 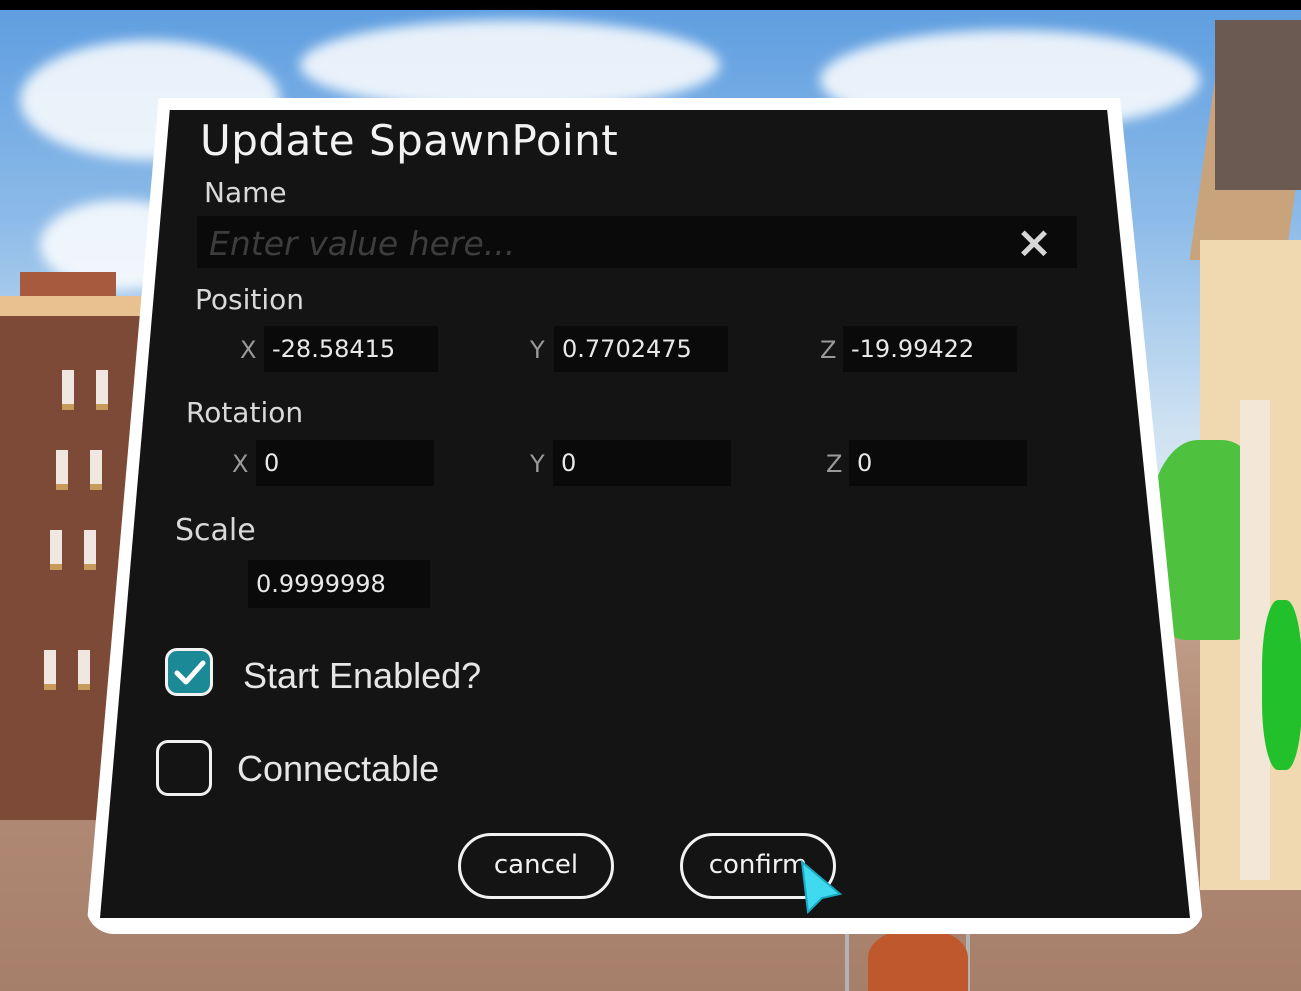 What do you see at coordinates (1258, 105) in the screenshot?
I see `right-building-upper` at bounding box center [1258, 105].